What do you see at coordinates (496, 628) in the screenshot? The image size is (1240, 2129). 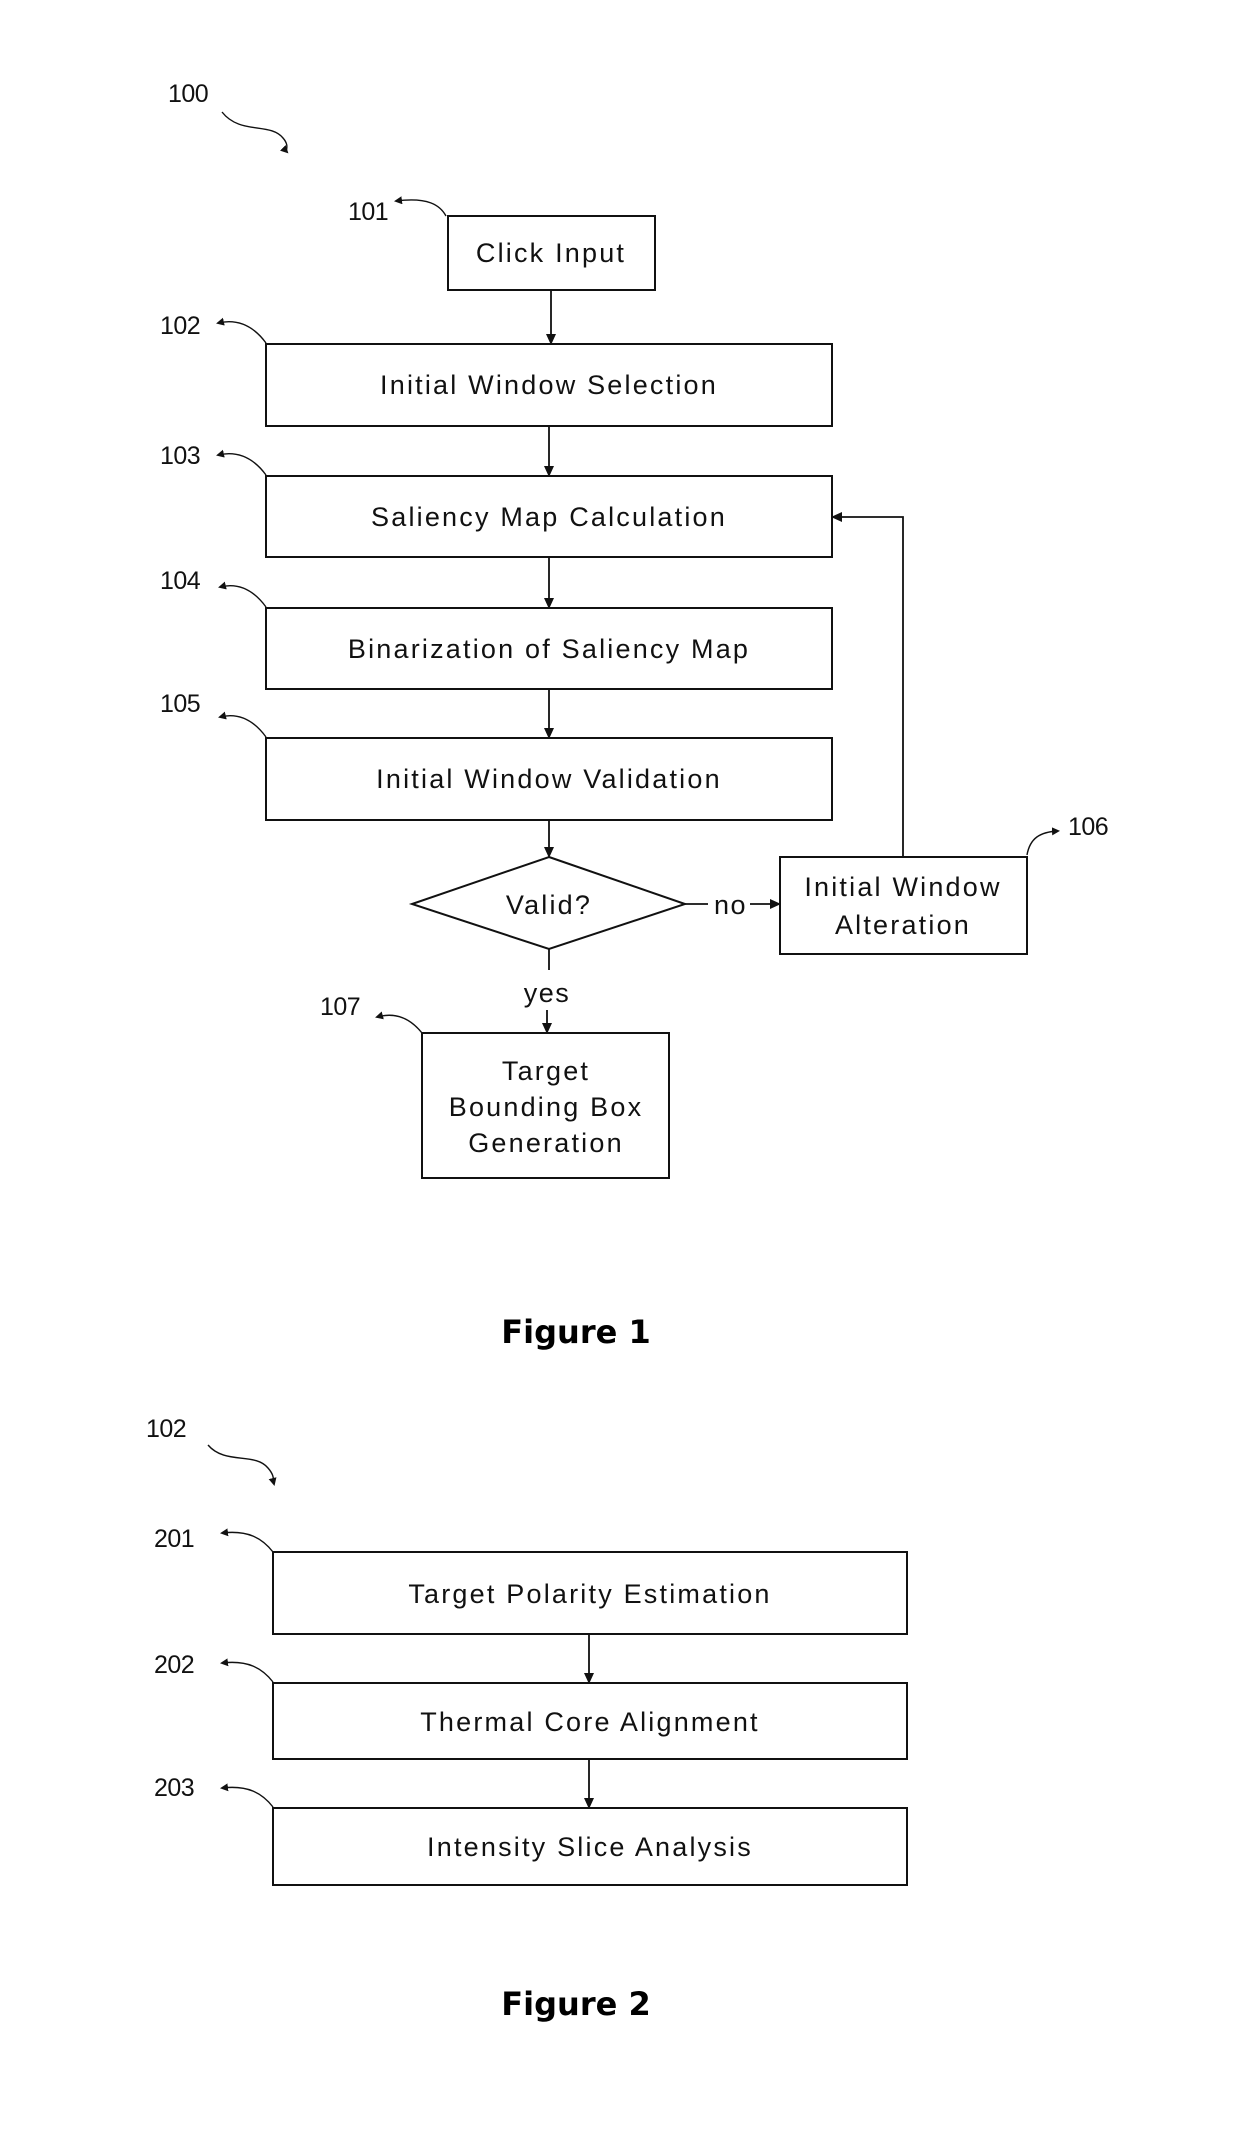 I see `step-104-binarization: 104 Binarization of Saliency Map` at bounding box center [496, 628].